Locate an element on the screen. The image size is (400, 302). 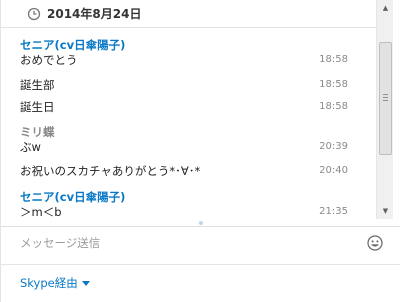
splitter-handle is located at coordinates (201, 223).